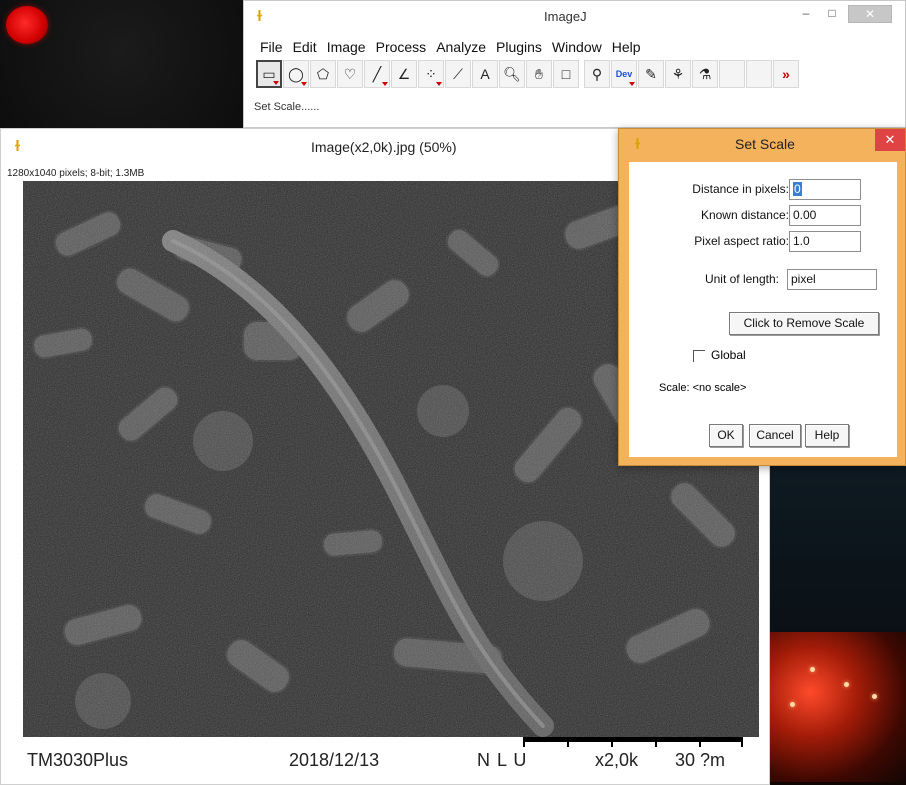 The image size is (906, 785). I want to click on brush-tool-icon: ⚘, so click(678, 73).